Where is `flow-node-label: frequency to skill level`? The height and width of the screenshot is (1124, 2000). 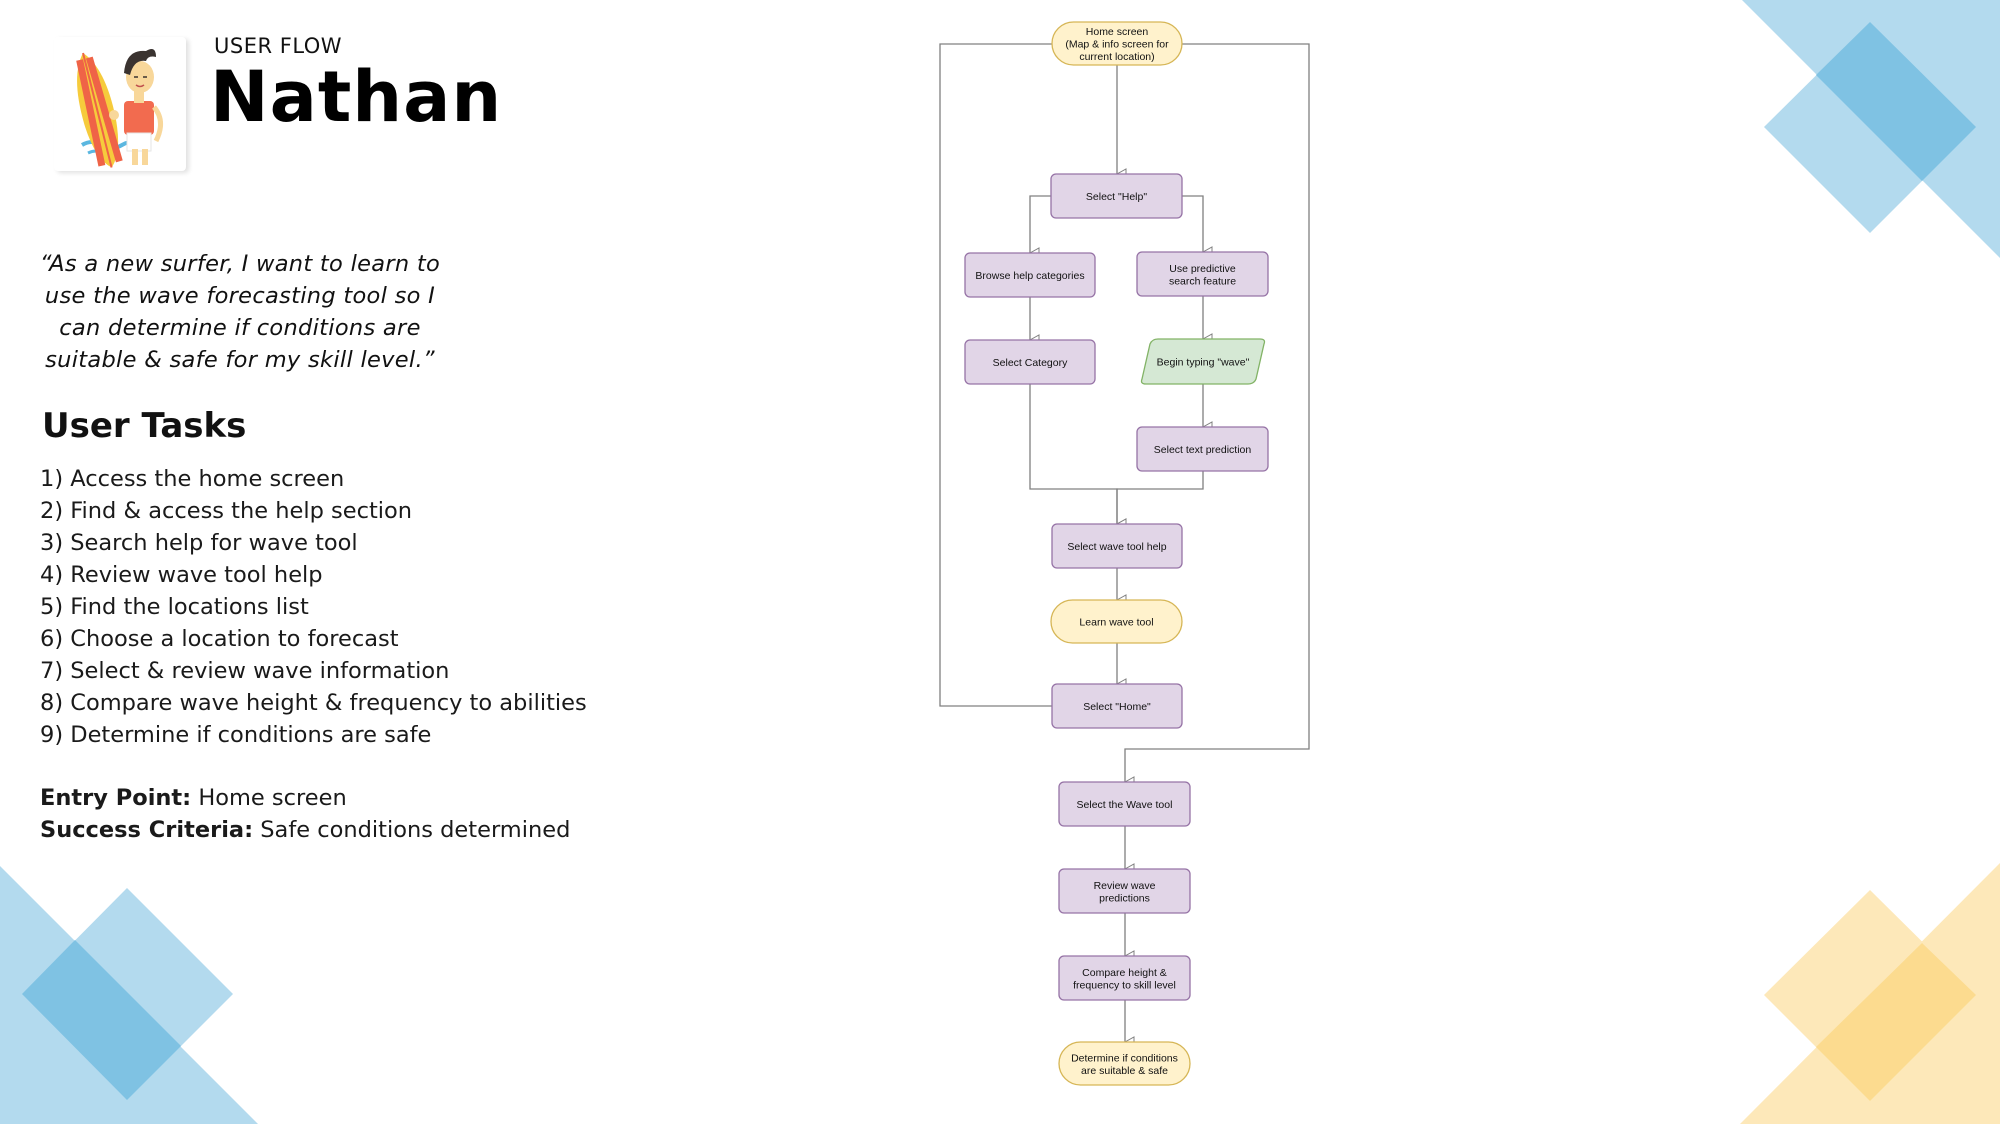 flow-node-label: frequency to skill level is located at coordinates (1124, 985).